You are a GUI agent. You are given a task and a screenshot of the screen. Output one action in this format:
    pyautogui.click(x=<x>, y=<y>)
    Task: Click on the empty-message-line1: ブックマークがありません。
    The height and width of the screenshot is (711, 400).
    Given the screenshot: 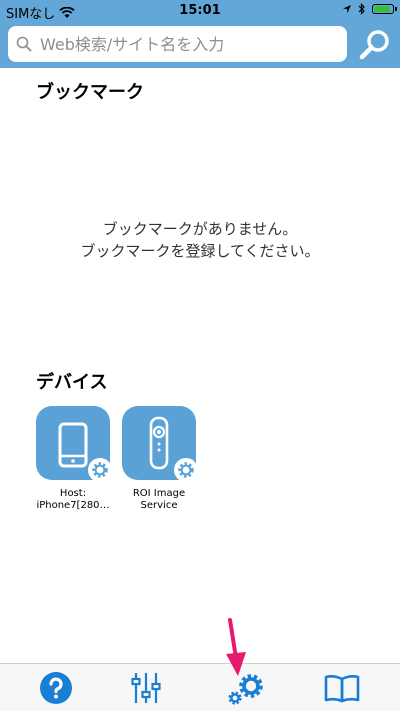 What is the action you would take?
    pyautogui.click(x=200, y=229)
    